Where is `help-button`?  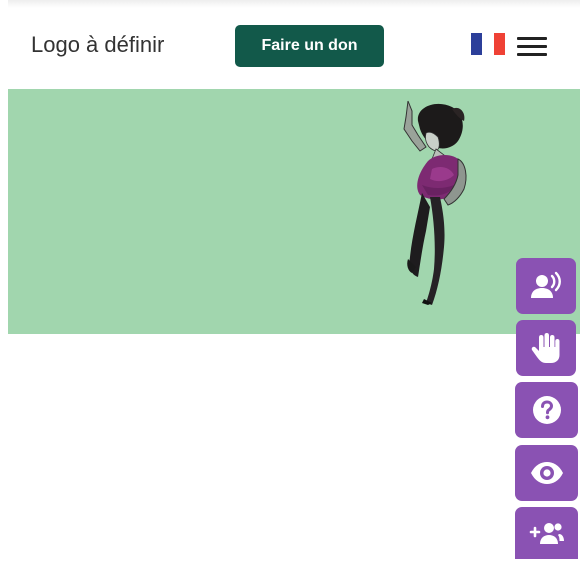 help-button is located at coordinates (546, 410).